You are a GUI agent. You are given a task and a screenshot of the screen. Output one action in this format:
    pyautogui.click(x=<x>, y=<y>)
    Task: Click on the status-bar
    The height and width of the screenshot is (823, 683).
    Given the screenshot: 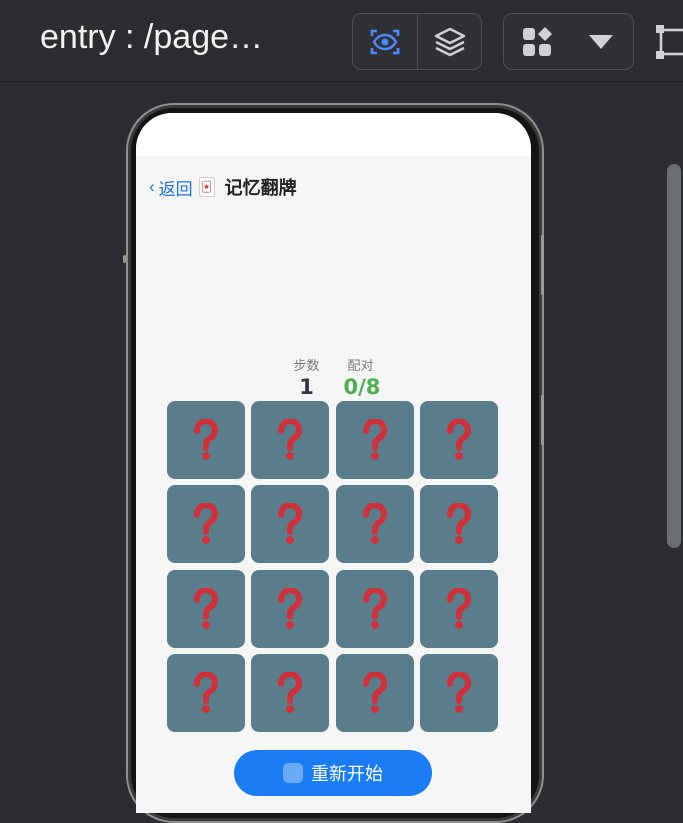 What is the action you would take?
    pyautogui.click(x=333, y=134)
    